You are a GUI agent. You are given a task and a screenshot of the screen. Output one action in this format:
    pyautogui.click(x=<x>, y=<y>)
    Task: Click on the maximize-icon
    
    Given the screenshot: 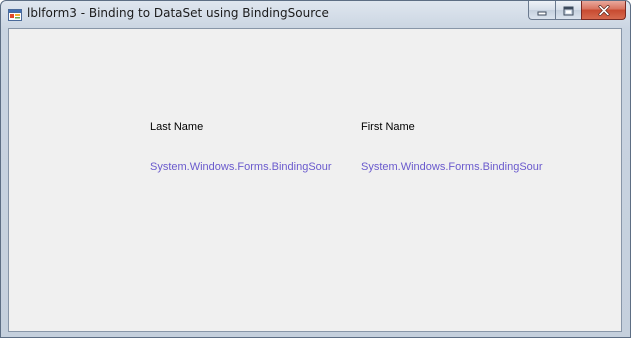 What is the action you would take?
    pyautogui.click(x=568, y=10)
    